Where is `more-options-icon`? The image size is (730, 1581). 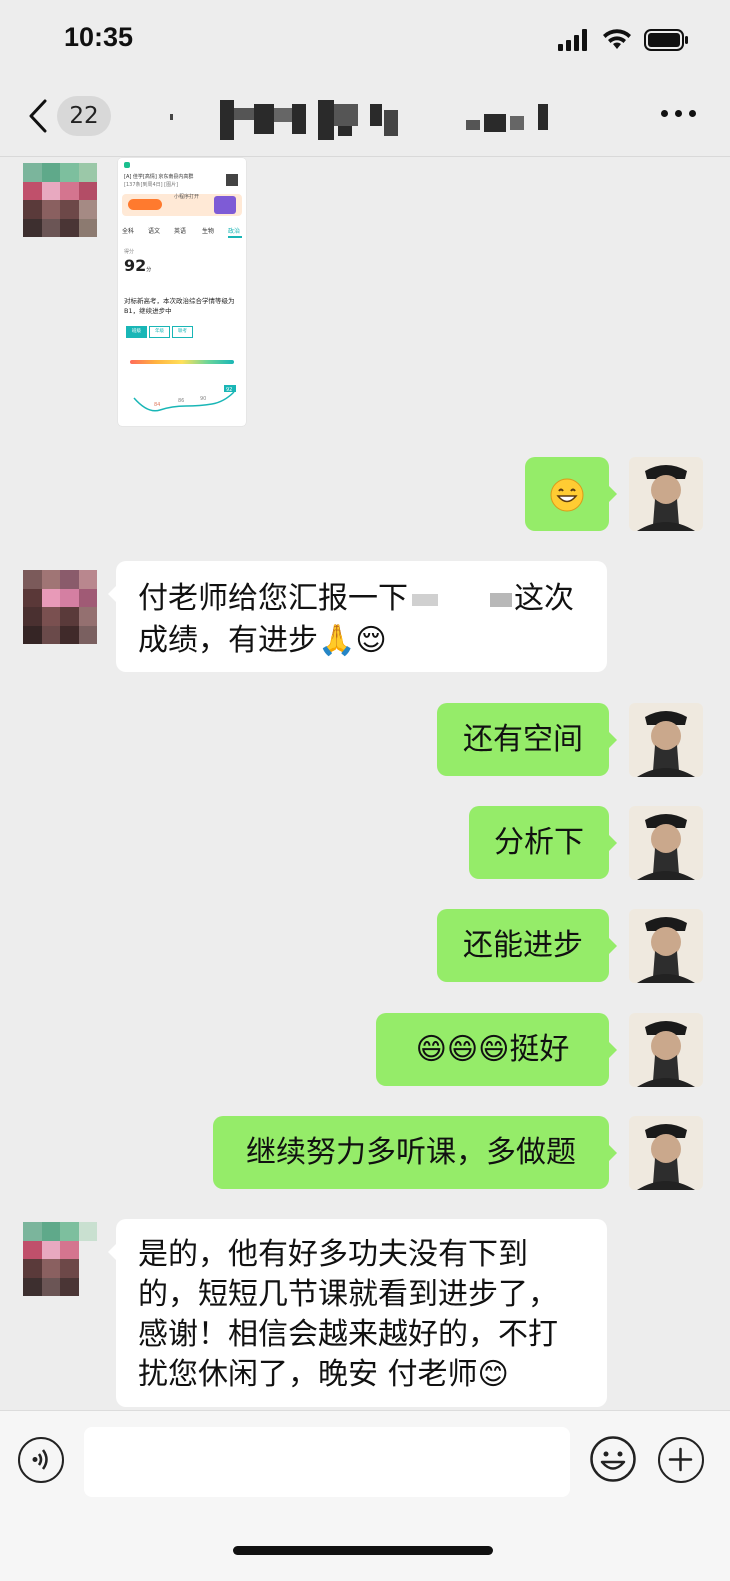
more-options-icon is located at coordinates (678, 113).